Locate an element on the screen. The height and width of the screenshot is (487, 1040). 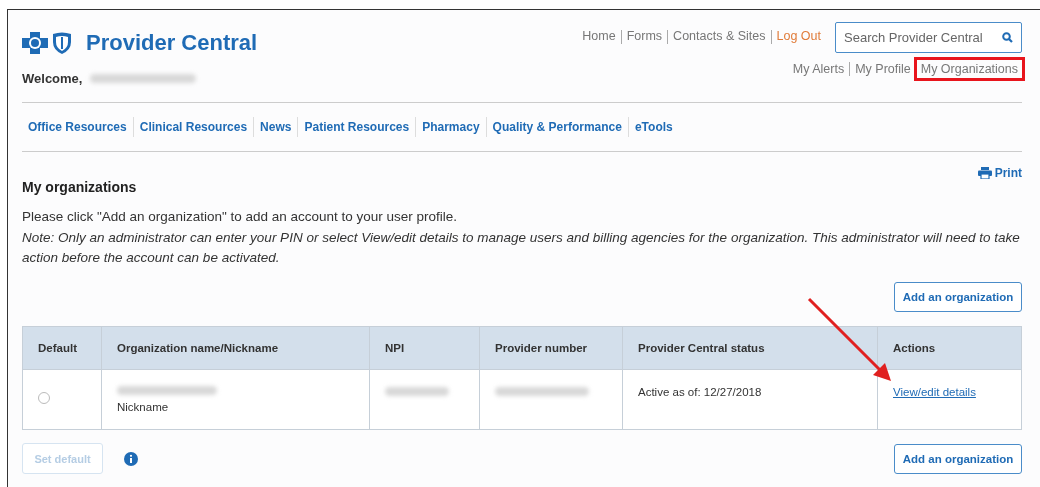
note-text: Note: Only an administrator can enter your PIN or select View/edit details to manage users and billing agencies for the organization. This administrator will need to take action before the account can be activated. is located at coordinates (521, 248).